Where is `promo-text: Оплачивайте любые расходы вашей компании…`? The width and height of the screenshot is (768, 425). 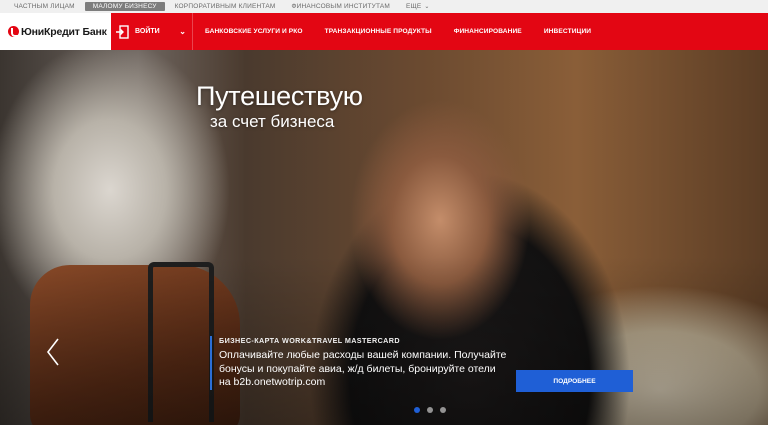
promo-text: Оплачивайте любые расходы вашей компании… is located at coordinates (363, 368).